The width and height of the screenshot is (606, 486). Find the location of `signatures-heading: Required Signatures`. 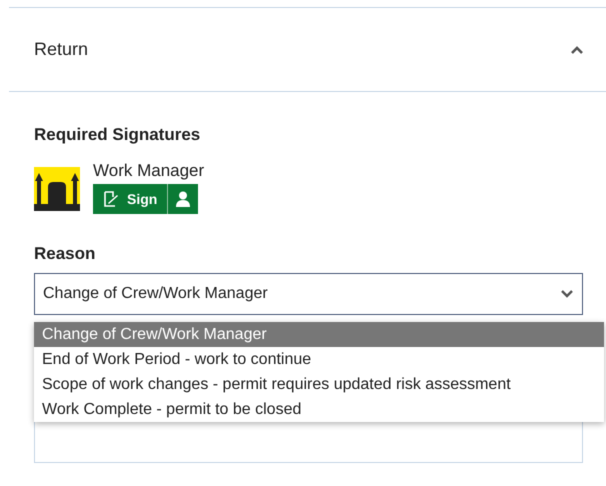

signatures-heading: Required Signatures is located at coordinates (118, 135).